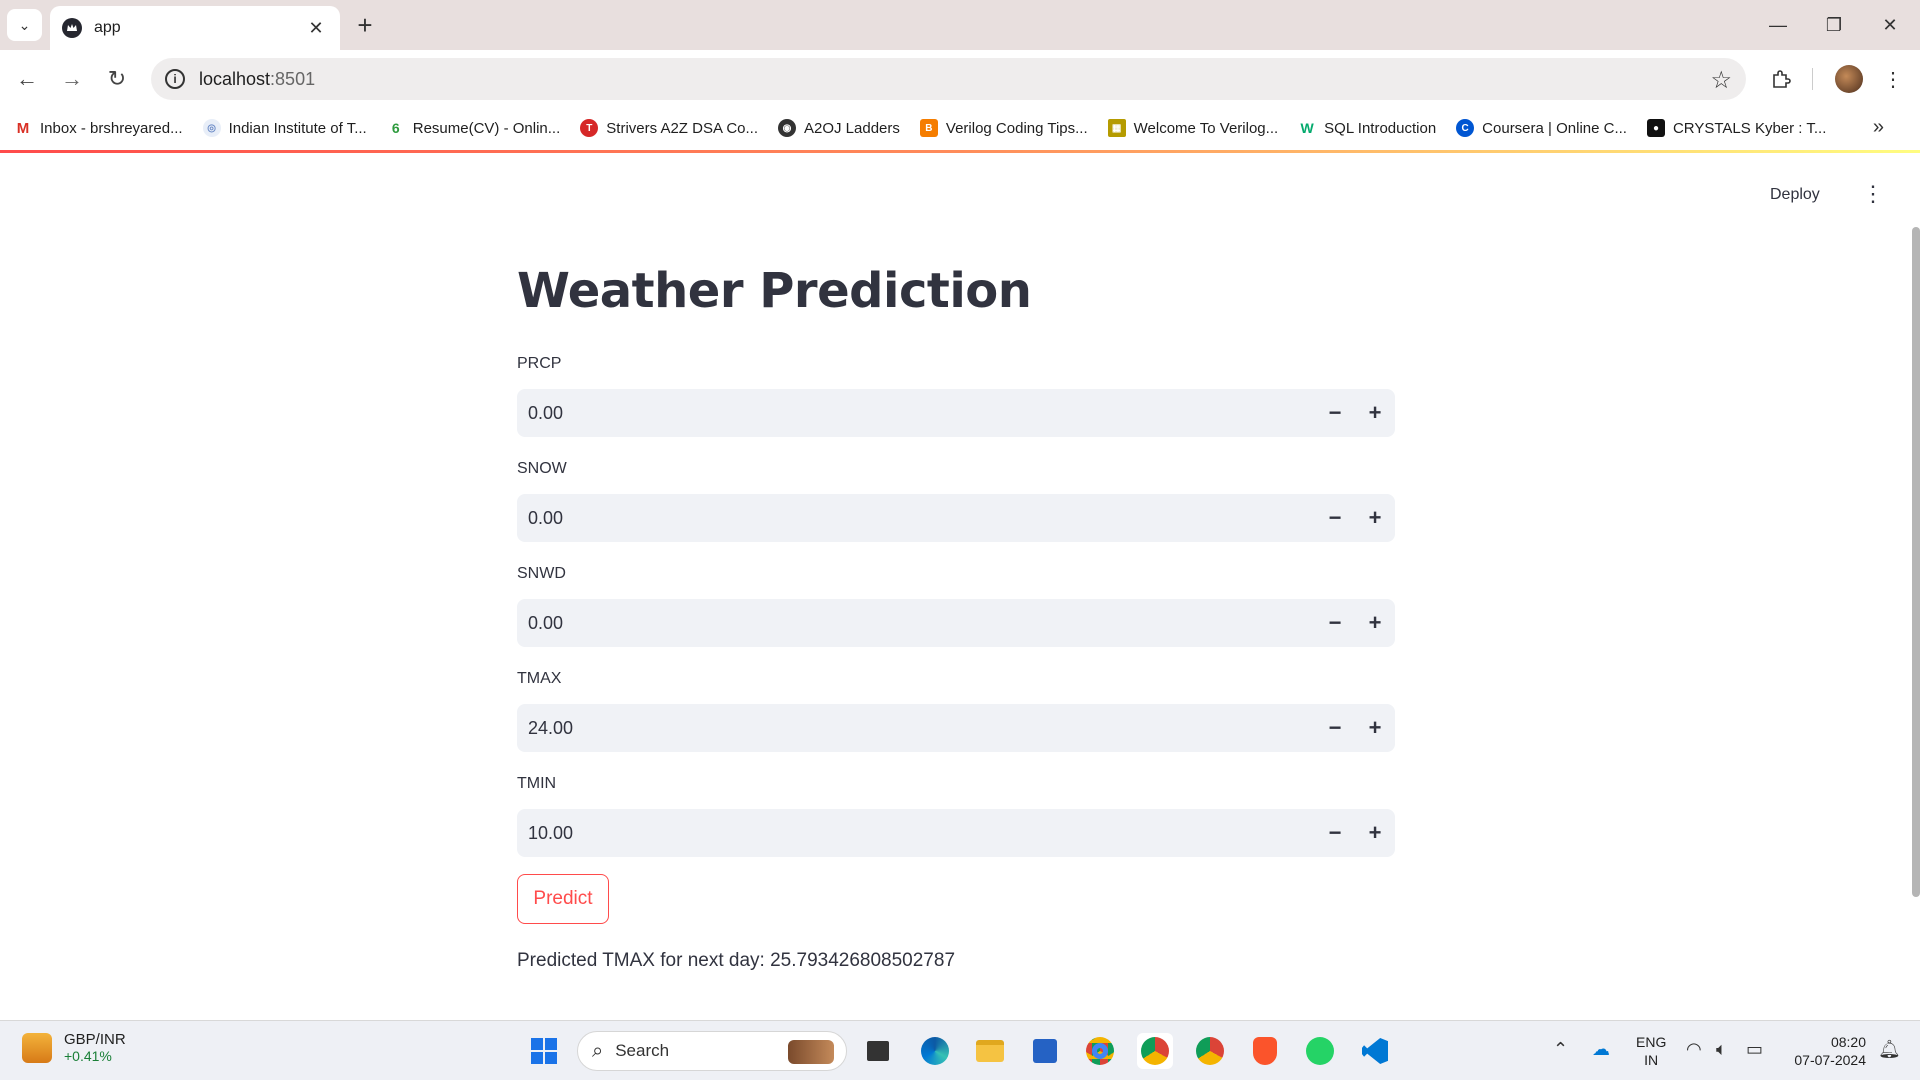 The height and width of the screenshot is (1080, 1920). What do you see at coordinates (1795, 195) in the screenshot?
I see `deploy-button: Deploy` at bounding box center [1795, 195].